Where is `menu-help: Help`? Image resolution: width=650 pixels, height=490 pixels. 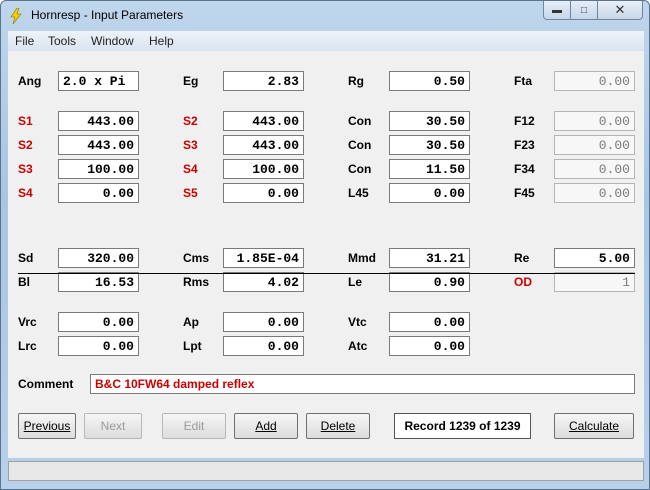
menu-help: Help is located at coordinates (161, 41).